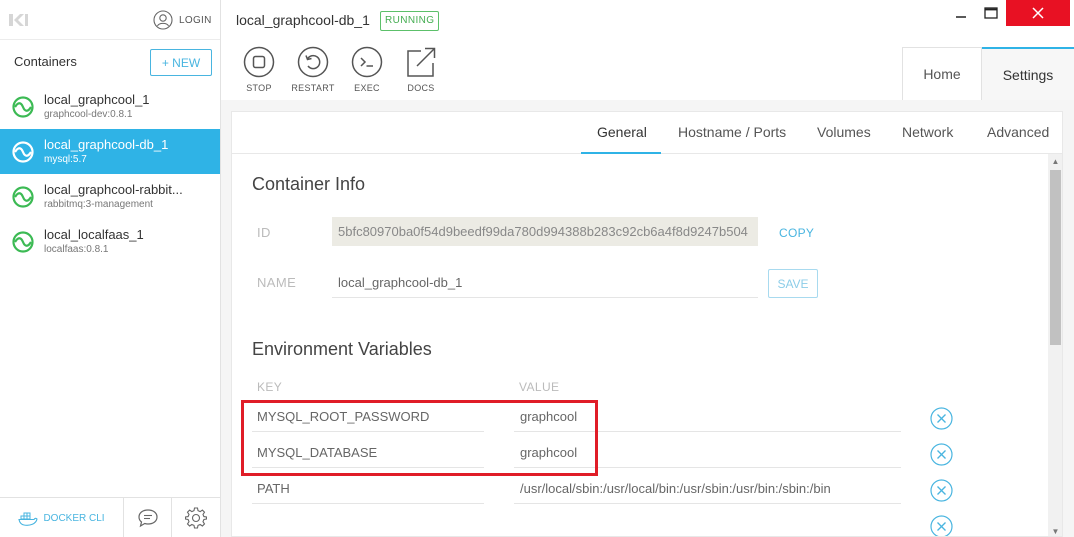 The width and height of the screenshot is (1074, 537). Describe the element at coordinates (98, 204) in the screenshot. I see `container-image: rabbitmq:3-management` at that location.